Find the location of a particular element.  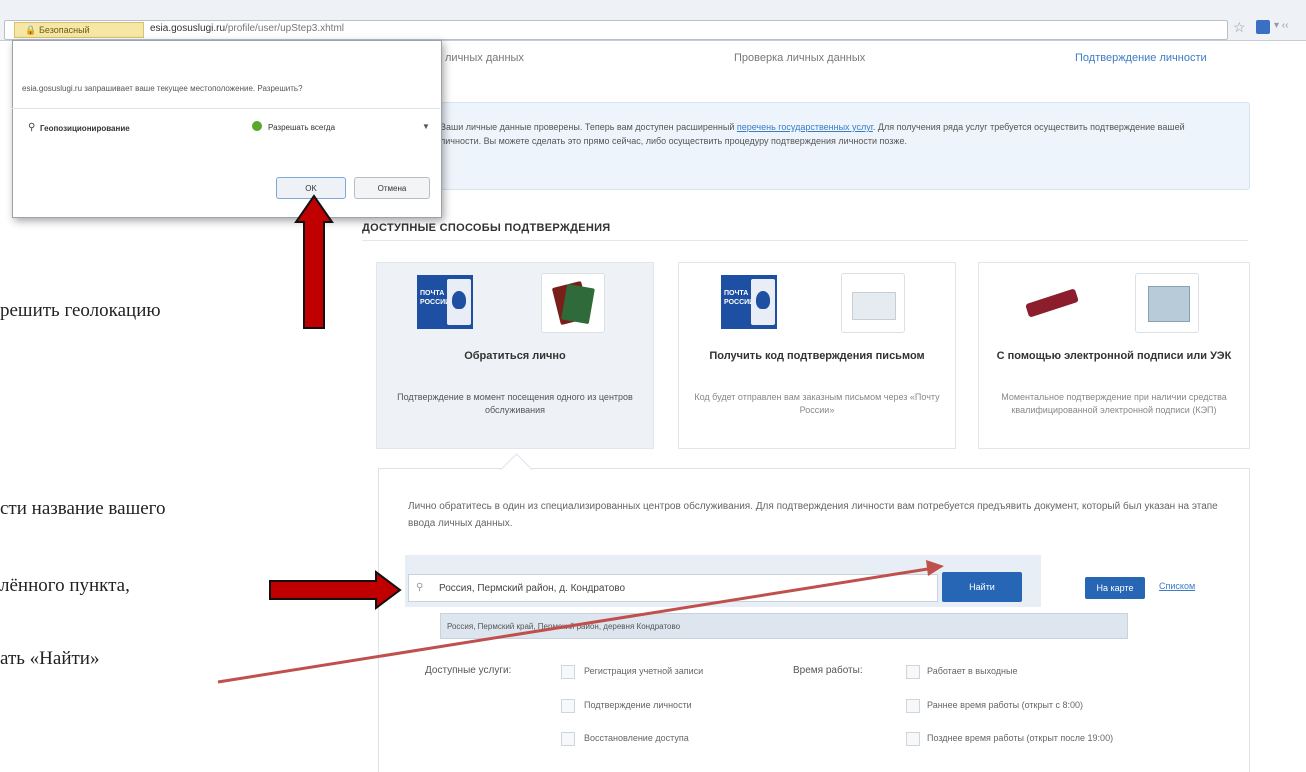

filter-checkbox-early is located at coordinates (913, 706).